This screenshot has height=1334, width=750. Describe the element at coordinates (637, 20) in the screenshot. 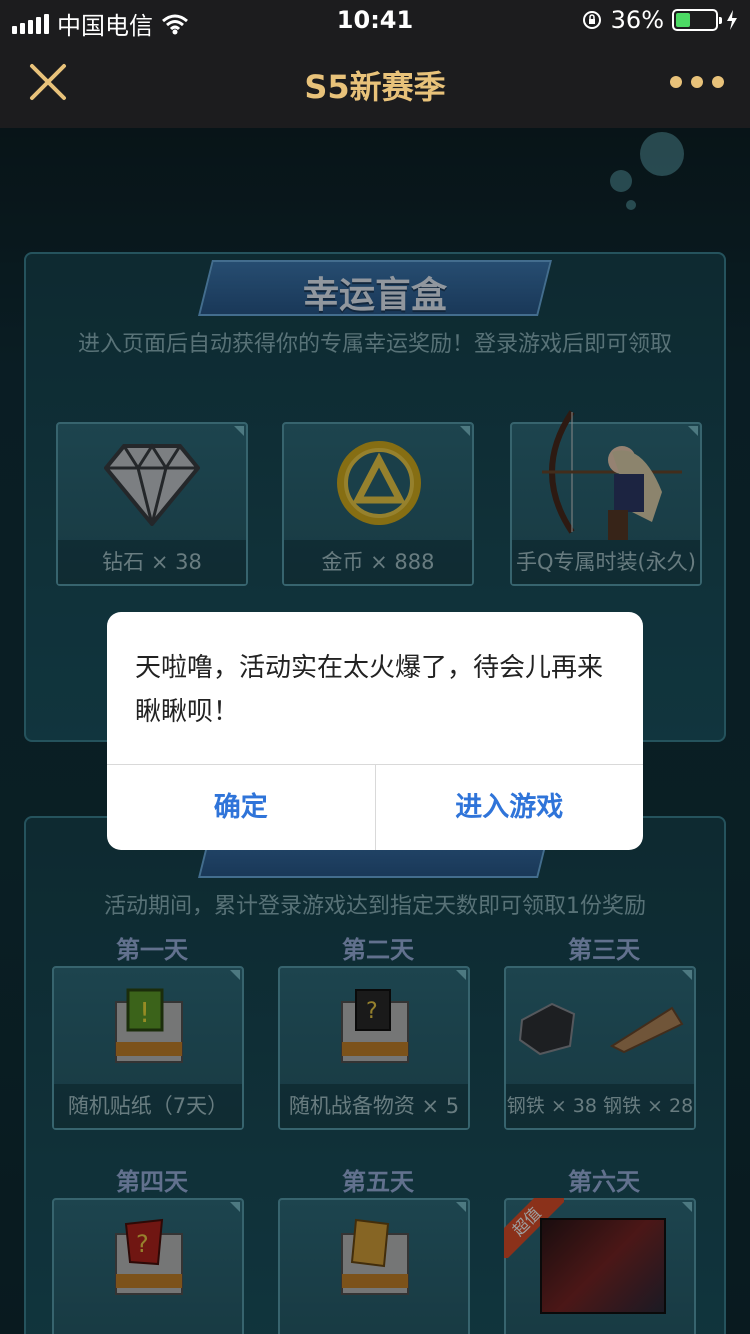

I see `battery-percent: 36%` at that location.